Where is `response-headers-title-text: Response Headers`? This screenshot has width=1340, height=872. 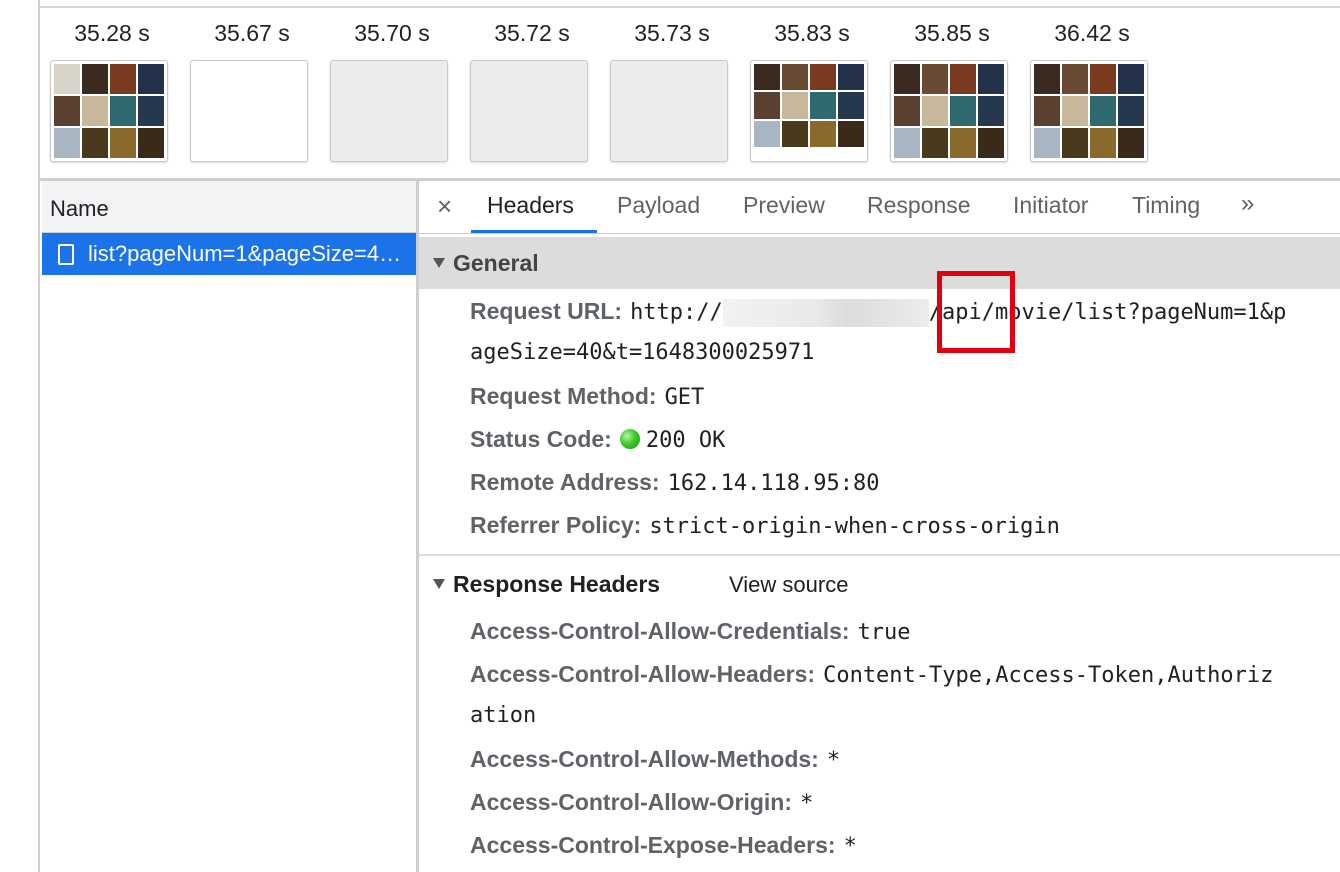 response-headers-title-text: Response Headers is located at coordinates (557, 584).